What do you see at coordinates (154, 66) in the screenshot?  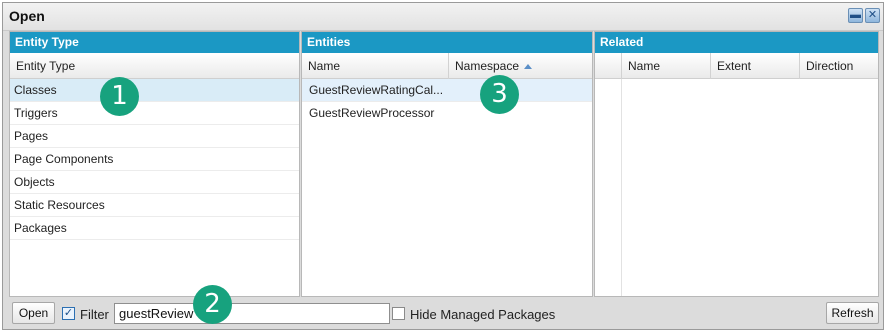 I see `entity-type-column-header: Entity Type` at bounding box center [154, 66].